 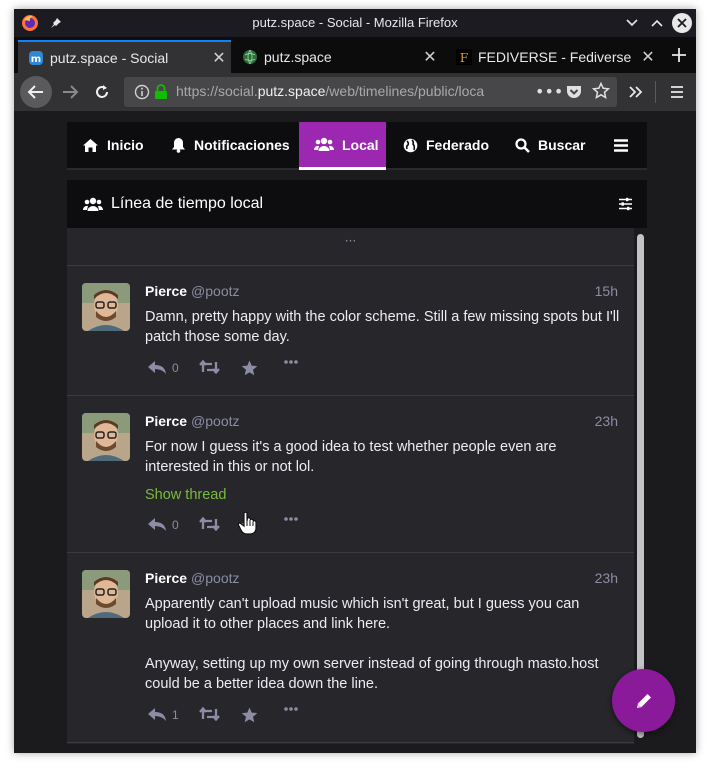 I want to click on nav-local: Local, so click(x=342, y=146).